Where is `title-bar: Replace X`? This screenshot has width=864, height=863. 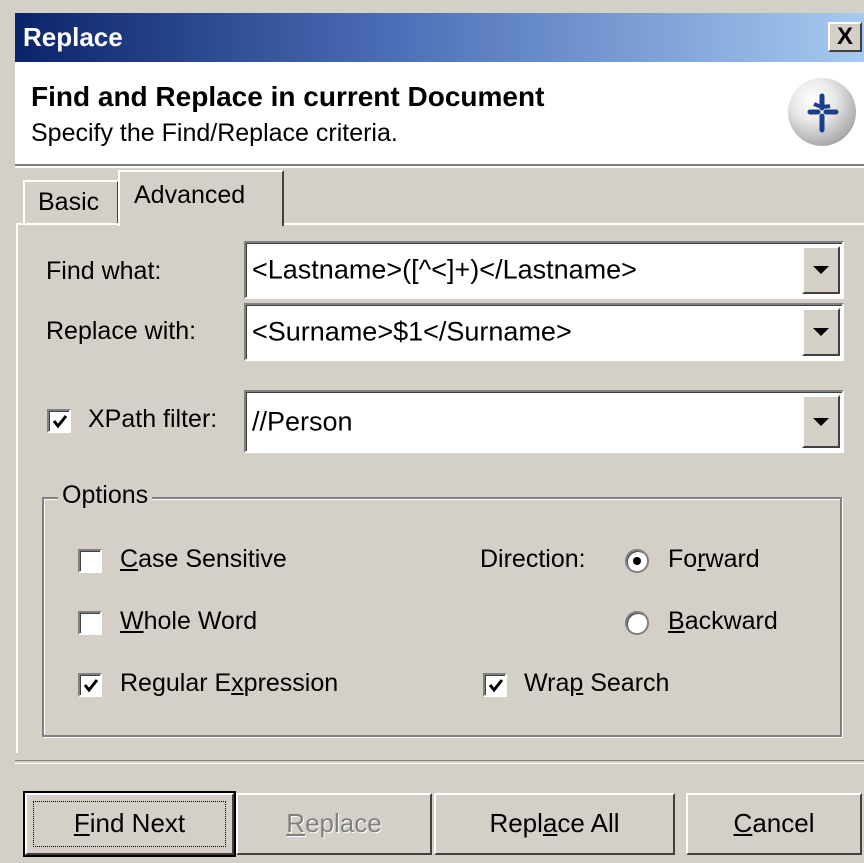
title-bar: Replace X is located at coordinates (439, 37).